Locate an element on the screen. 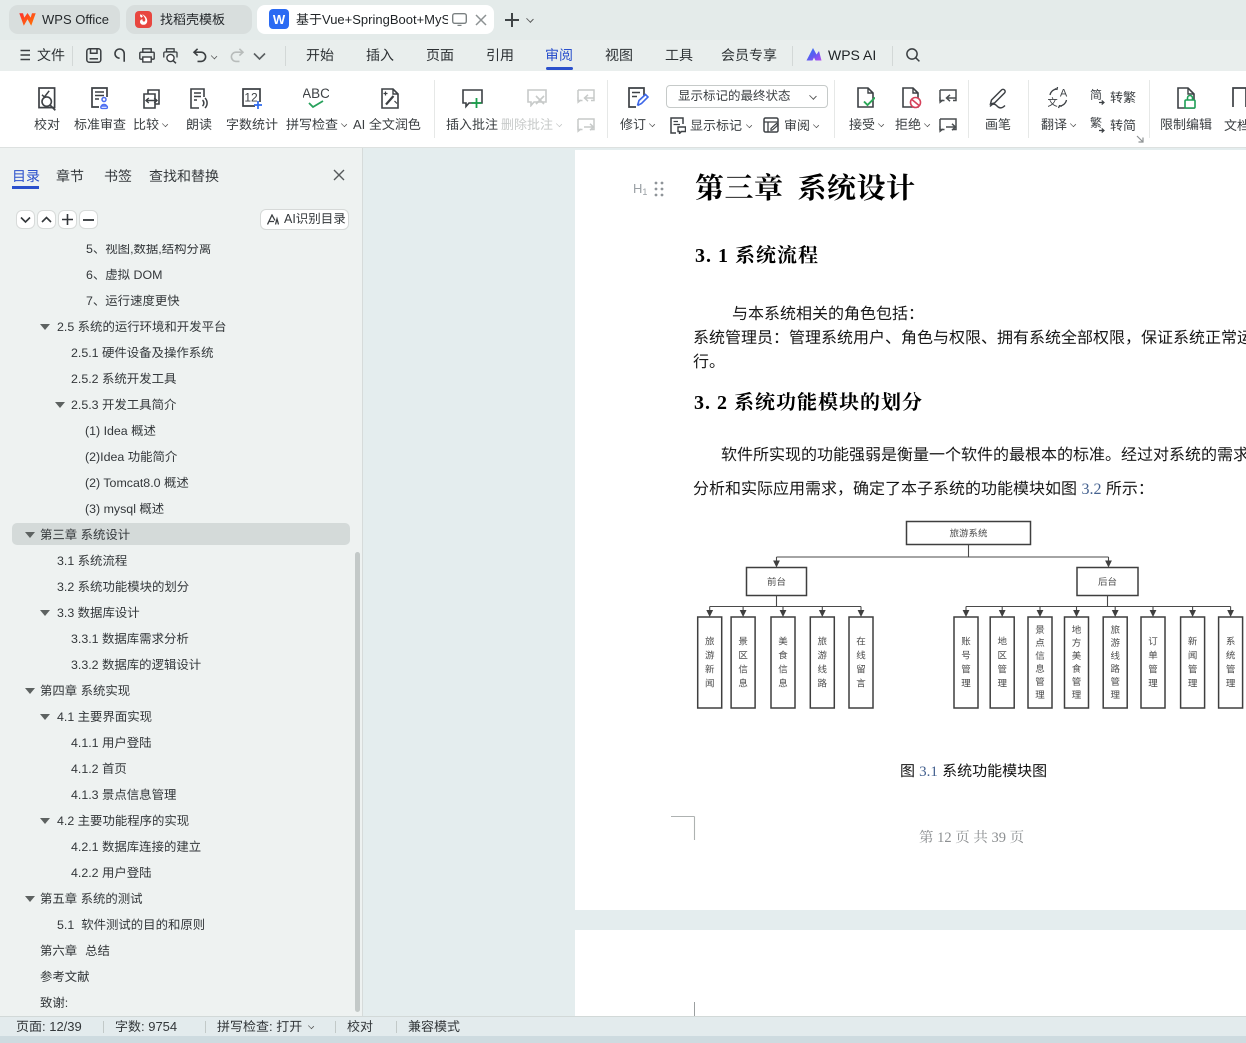 This screenshot has height=1043, width=1246. svg-text: 前台 is located at coordinates (776, 581).